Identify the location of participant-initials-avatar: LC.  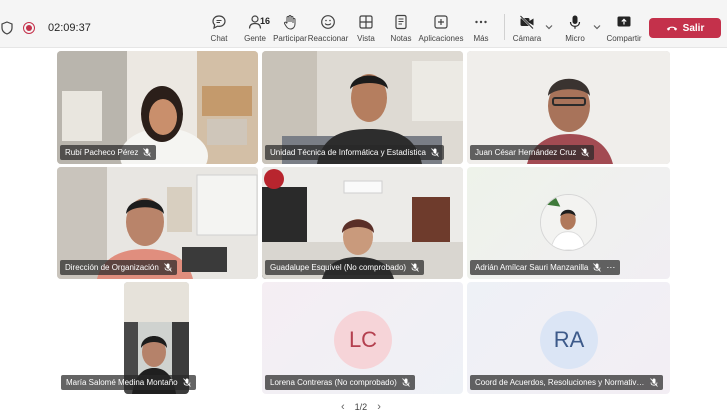
(363, 340).